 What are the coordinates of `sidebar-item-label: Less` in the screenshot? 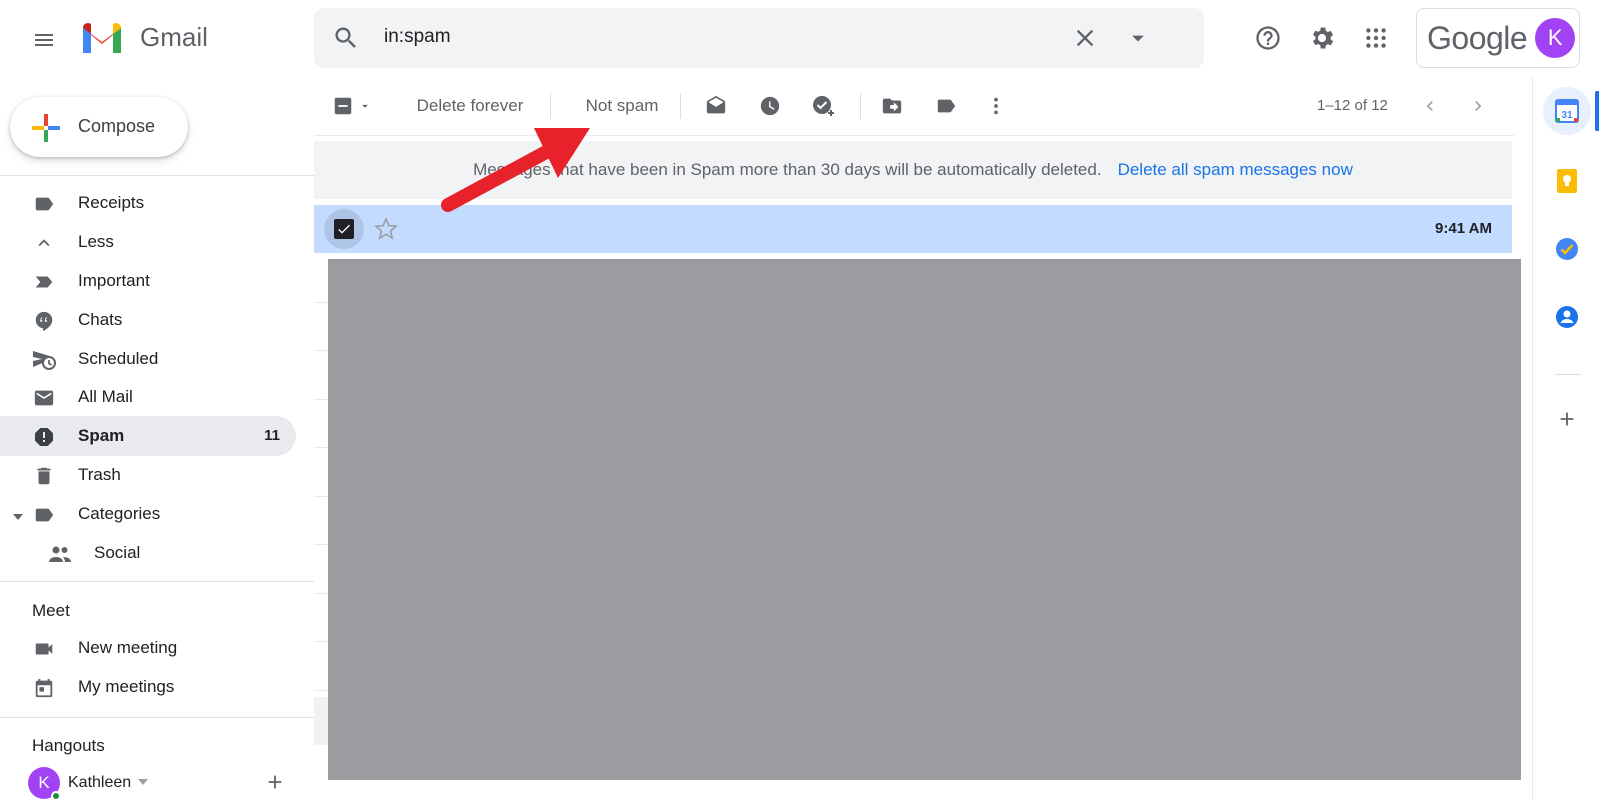 It's located at (96, 241).